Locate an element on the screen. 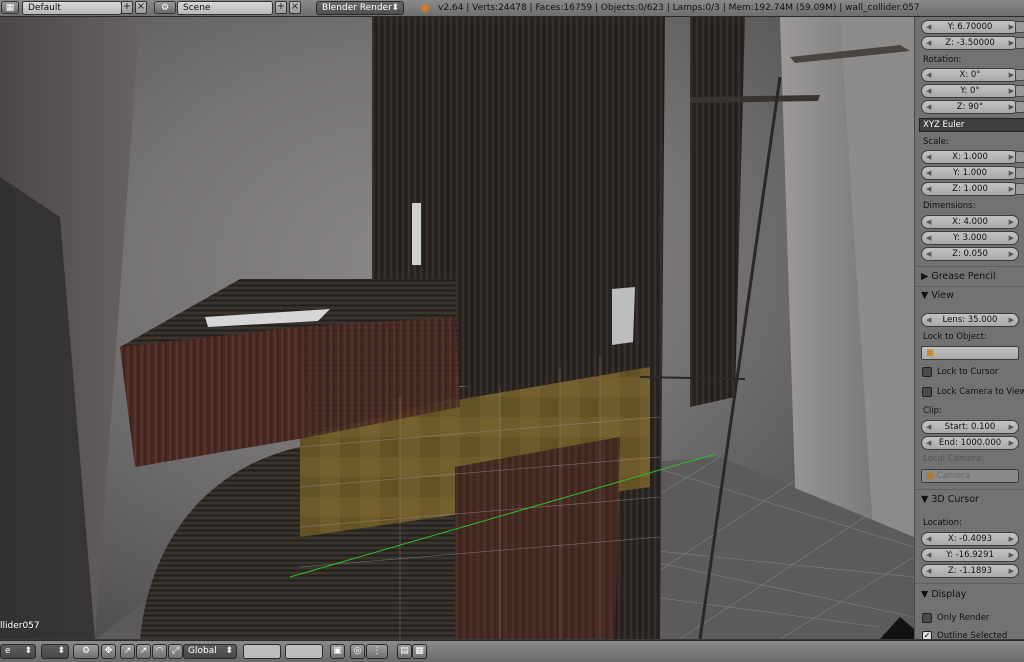 The width and height of the screenshot is (1024, 662). dimension-x-field: ◀ X: 4.000 ▶ is located at coordinates (970, 222).